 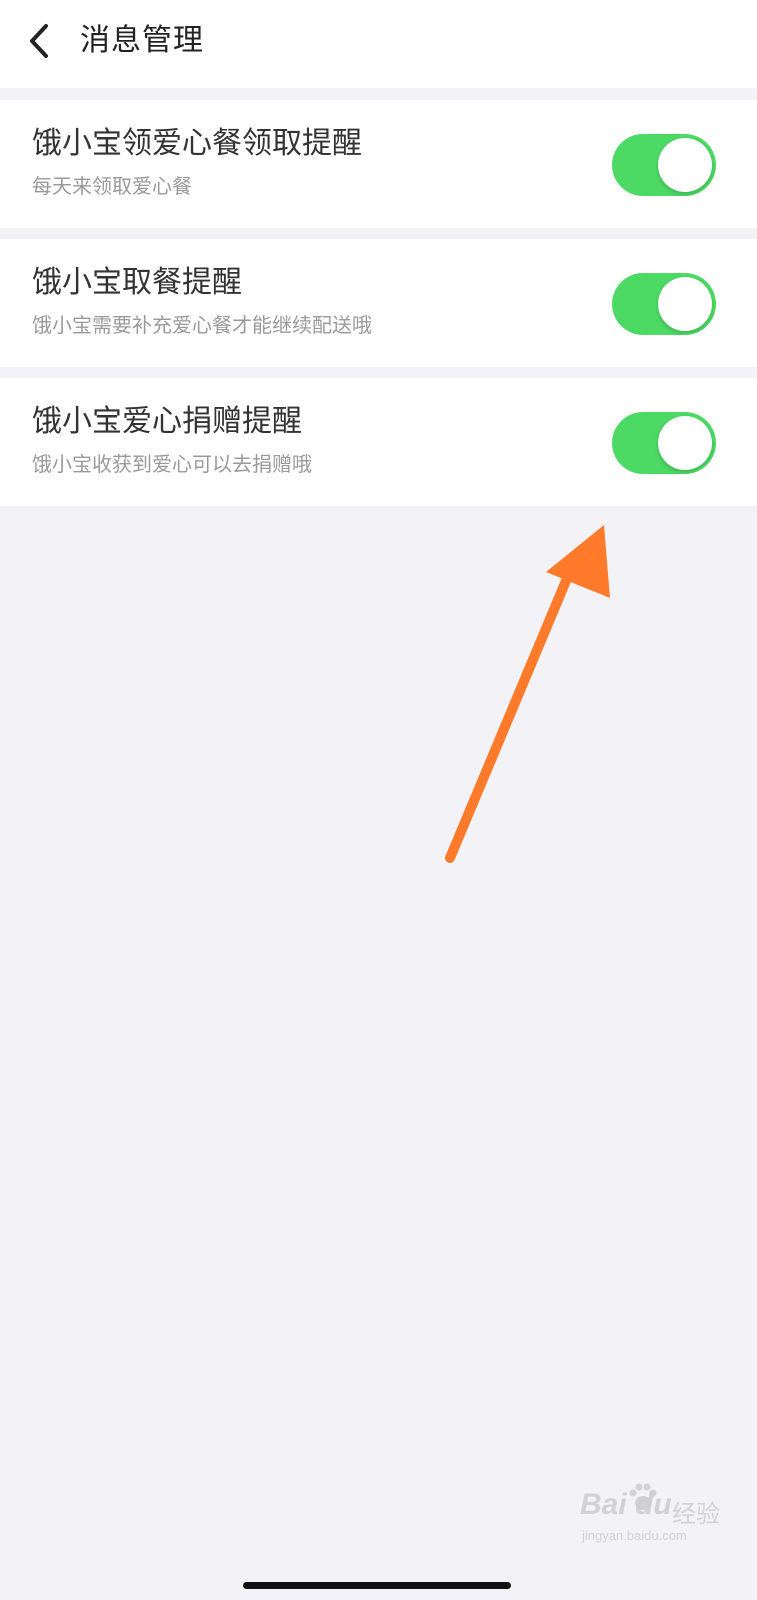 What do you see at coordinates (197, 143) in the screenshot?
I see `setting-title: 饿小宝领爱心餐领取提醒` at bounding box center [197, 143].